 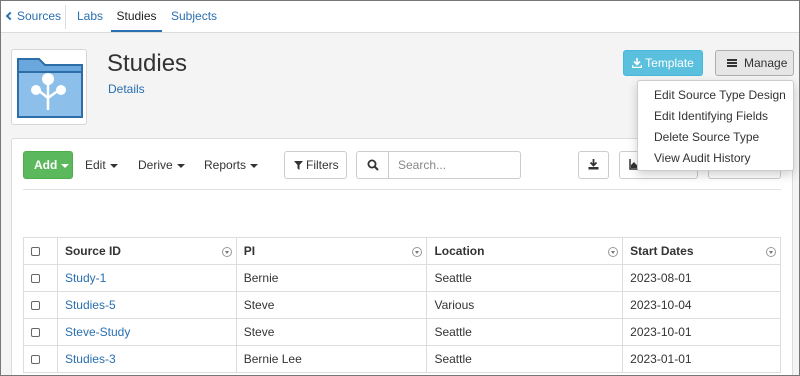 I want to click on menu-item-edit-identifying-fields: Edit Identifying Fields, so click(x=715, y=116).